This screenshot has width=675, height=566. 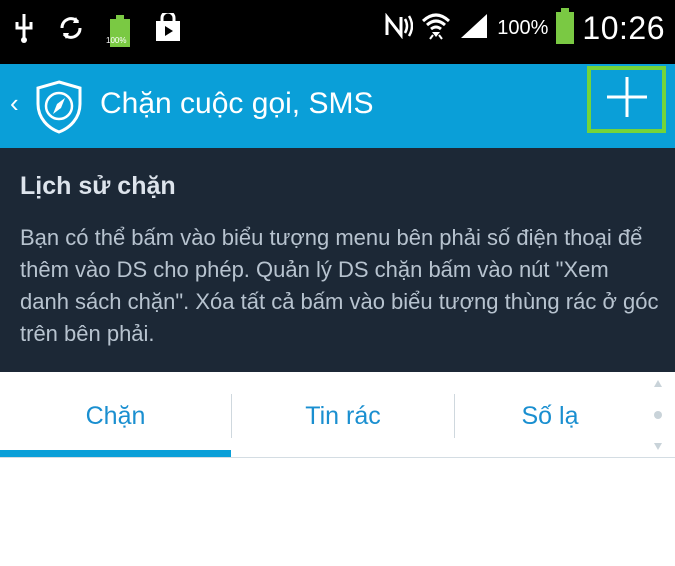 What do you see at coordinates (168, 29) in the screenshot?
I see `shopping-bag-icon` at bounding box center [168, 29].